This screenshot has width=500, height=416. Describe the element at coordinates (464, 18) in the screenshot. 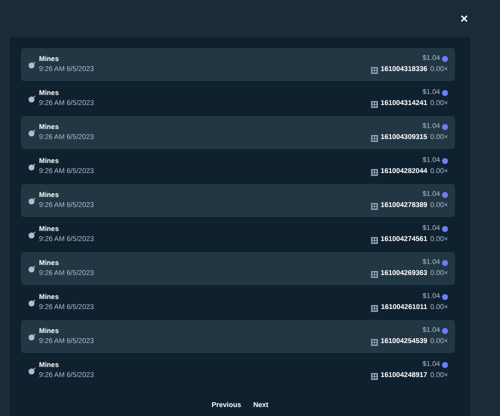

I see `close-button: ×` at that location.